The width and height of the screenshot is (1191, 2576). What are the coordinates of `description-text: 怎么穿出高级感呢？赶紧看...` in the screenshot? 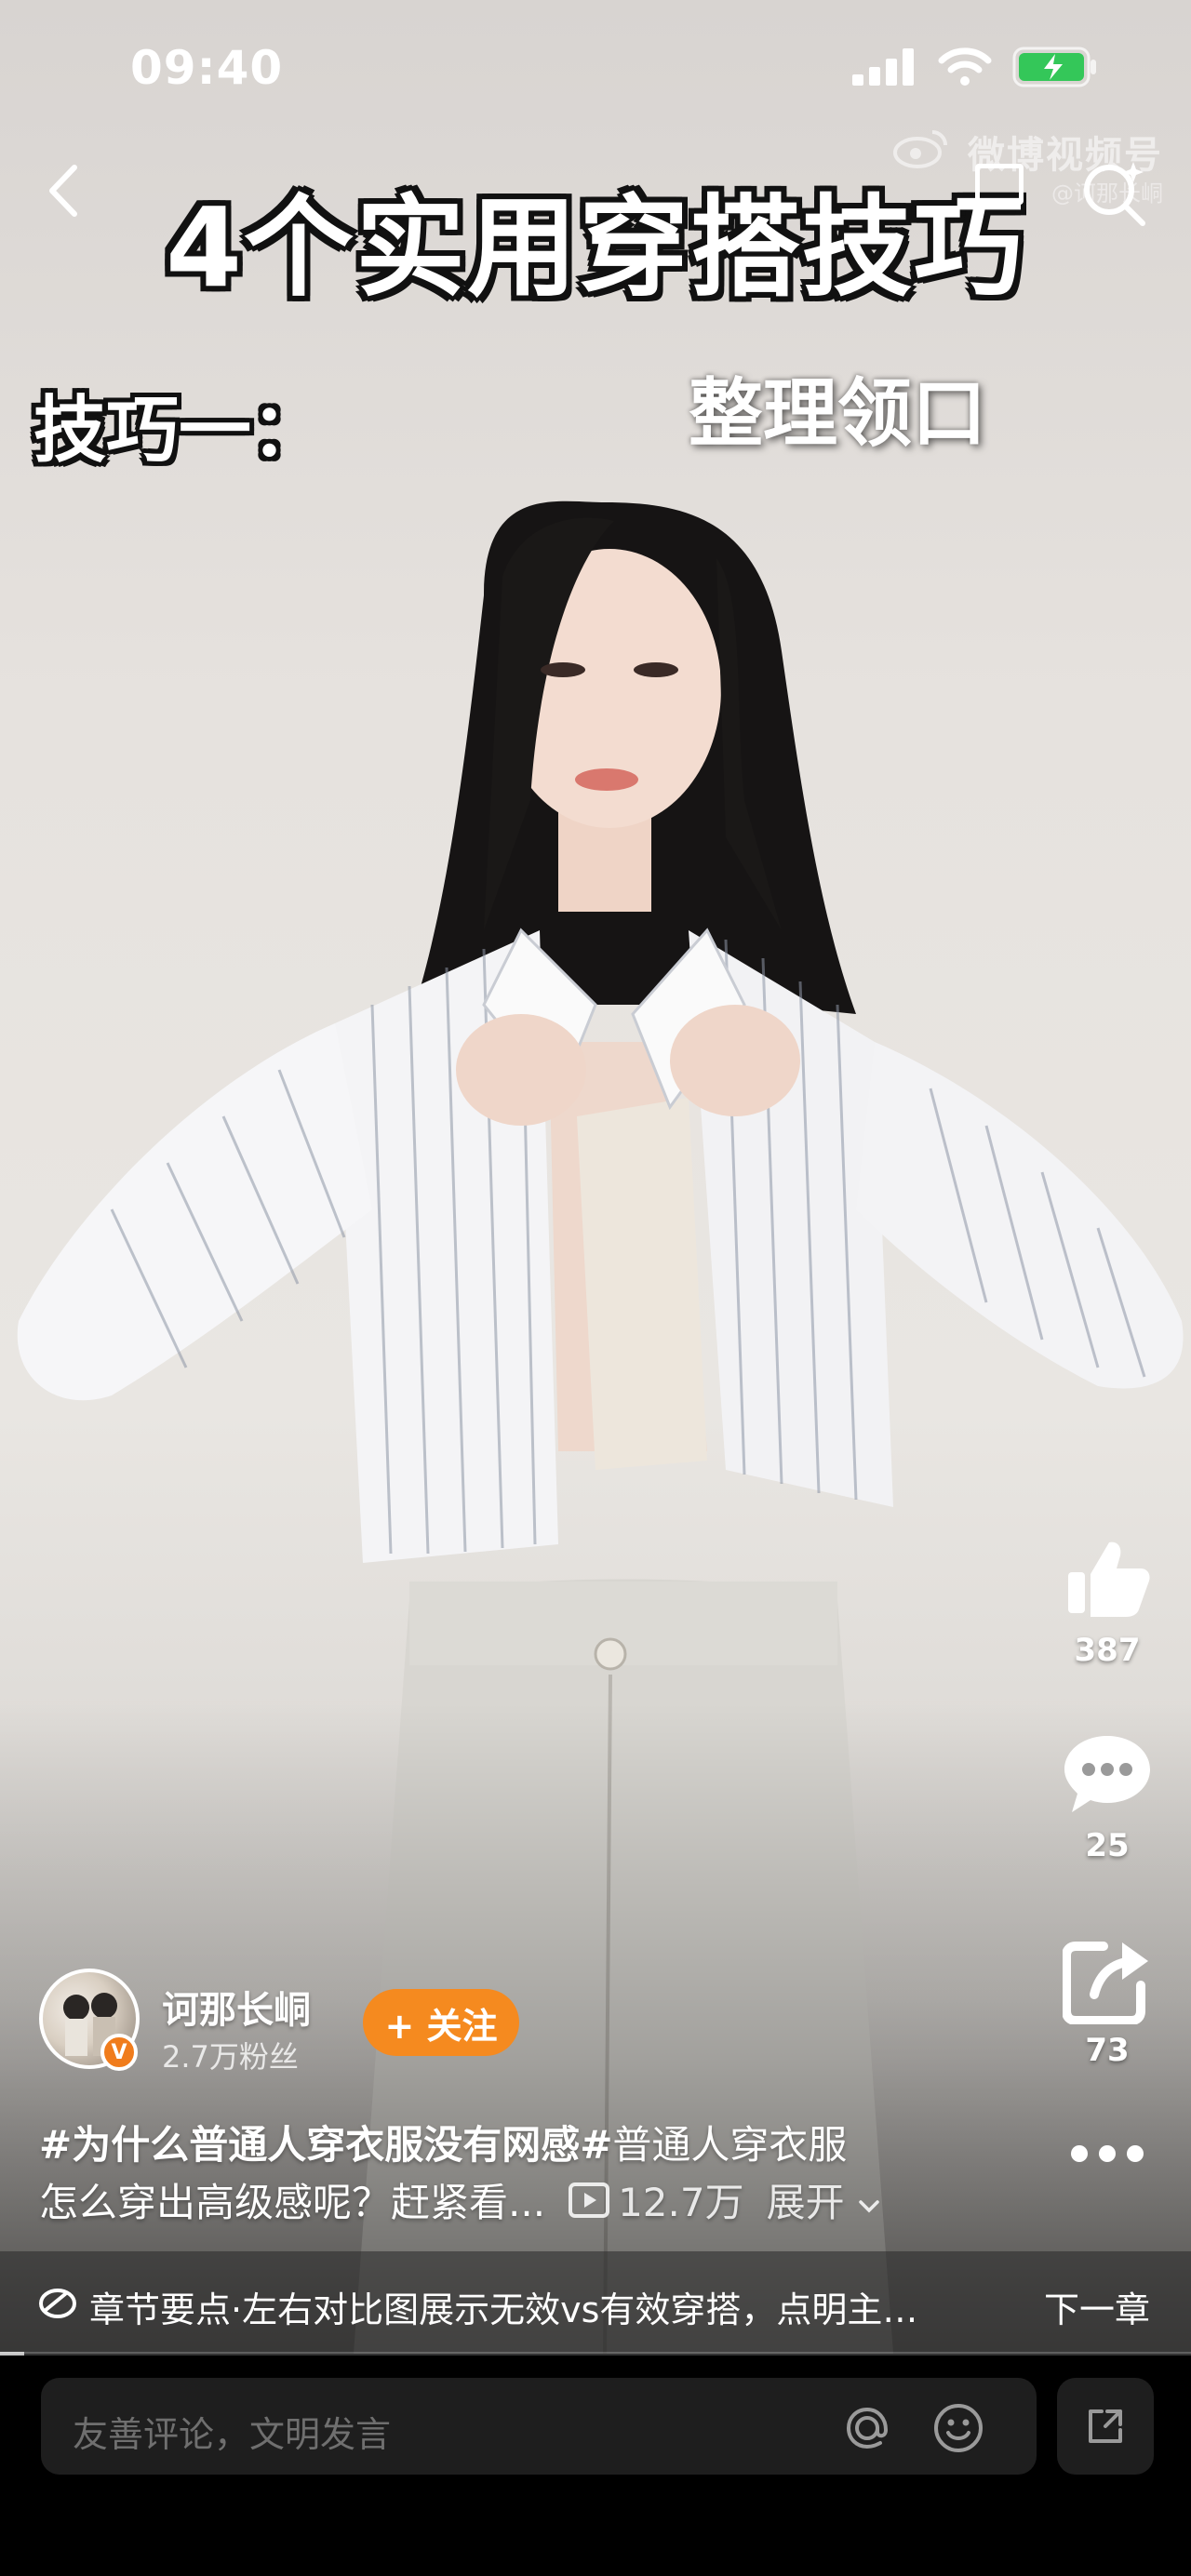 It's located at (292, 2202).